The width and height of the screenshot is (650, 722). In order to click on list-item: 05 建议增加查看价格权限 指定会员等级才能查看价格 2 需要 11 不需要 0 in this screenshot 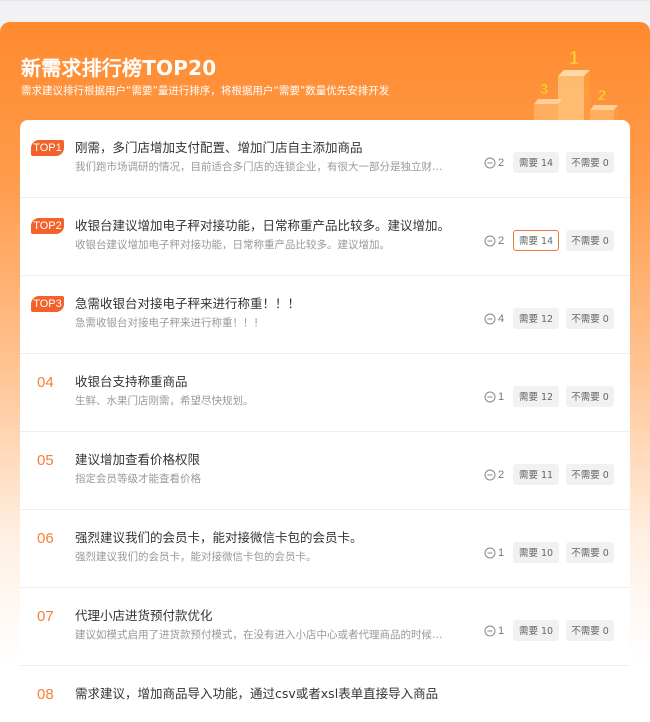, I will do `click(325, 471)`.